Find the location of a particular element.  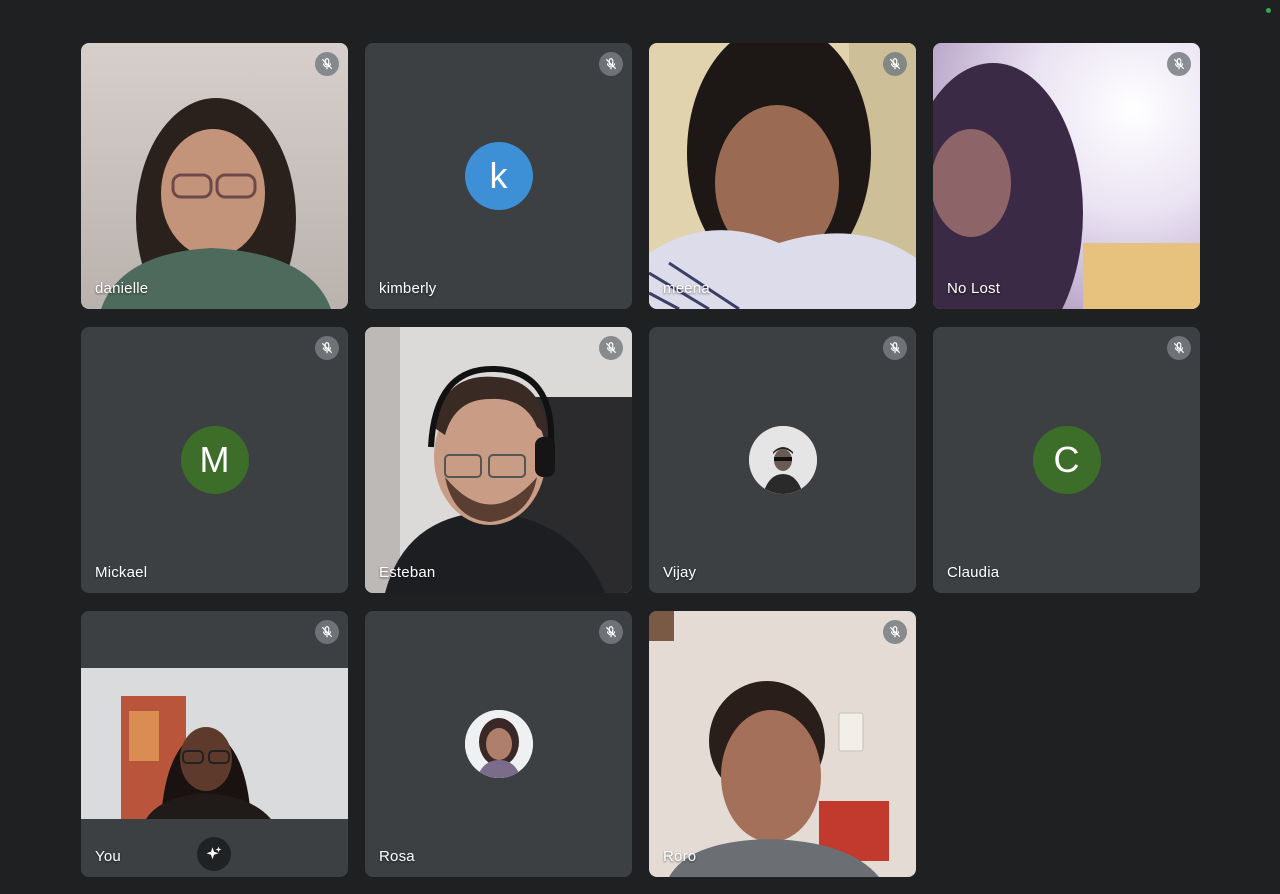

participant-name: Claudia is located at coordinates (973, 572).